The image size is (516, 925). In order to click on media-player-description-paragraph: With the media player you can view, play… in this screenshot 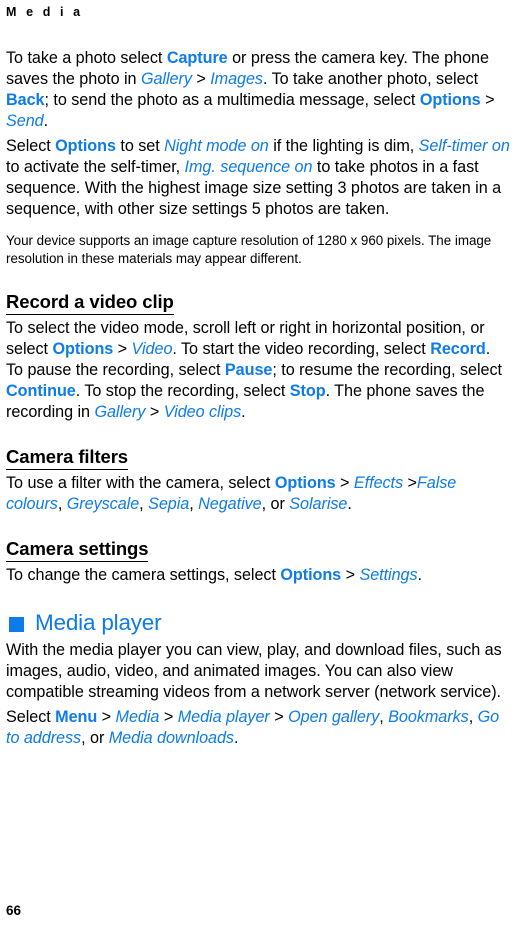, I will do `click(254, 671)`.